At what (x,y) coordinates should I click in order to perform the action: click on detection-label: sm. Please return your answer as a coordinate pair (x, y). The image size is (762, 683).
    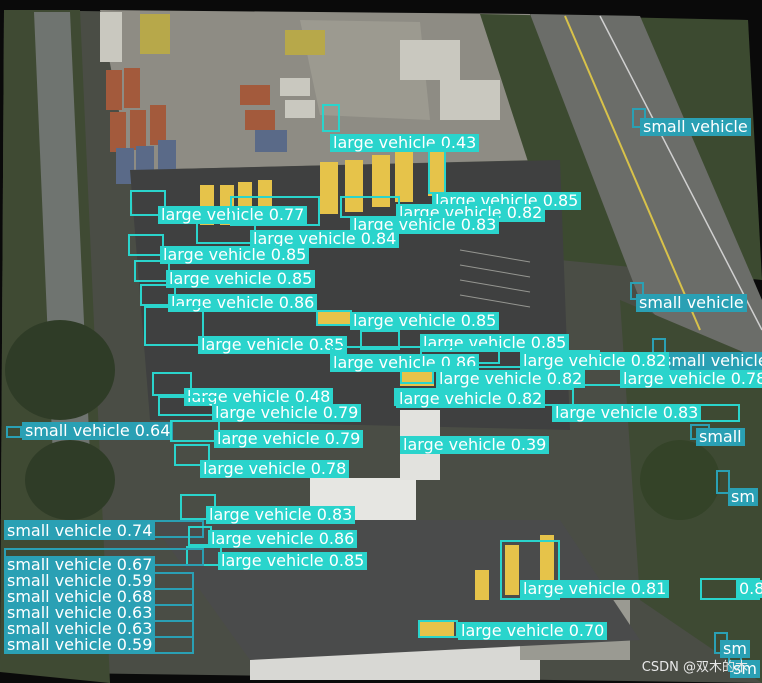
    Looking at the image, I should click on (743, 497).